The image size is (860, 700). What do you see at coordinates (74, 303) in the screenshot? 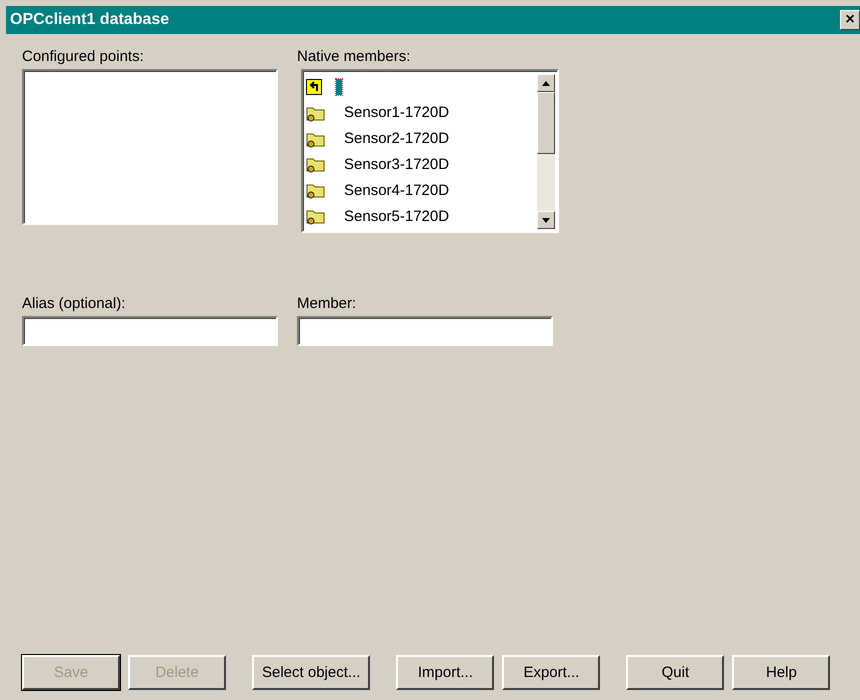
I see `alias-label: Alias (optional):` at bounding box center [74, 303].